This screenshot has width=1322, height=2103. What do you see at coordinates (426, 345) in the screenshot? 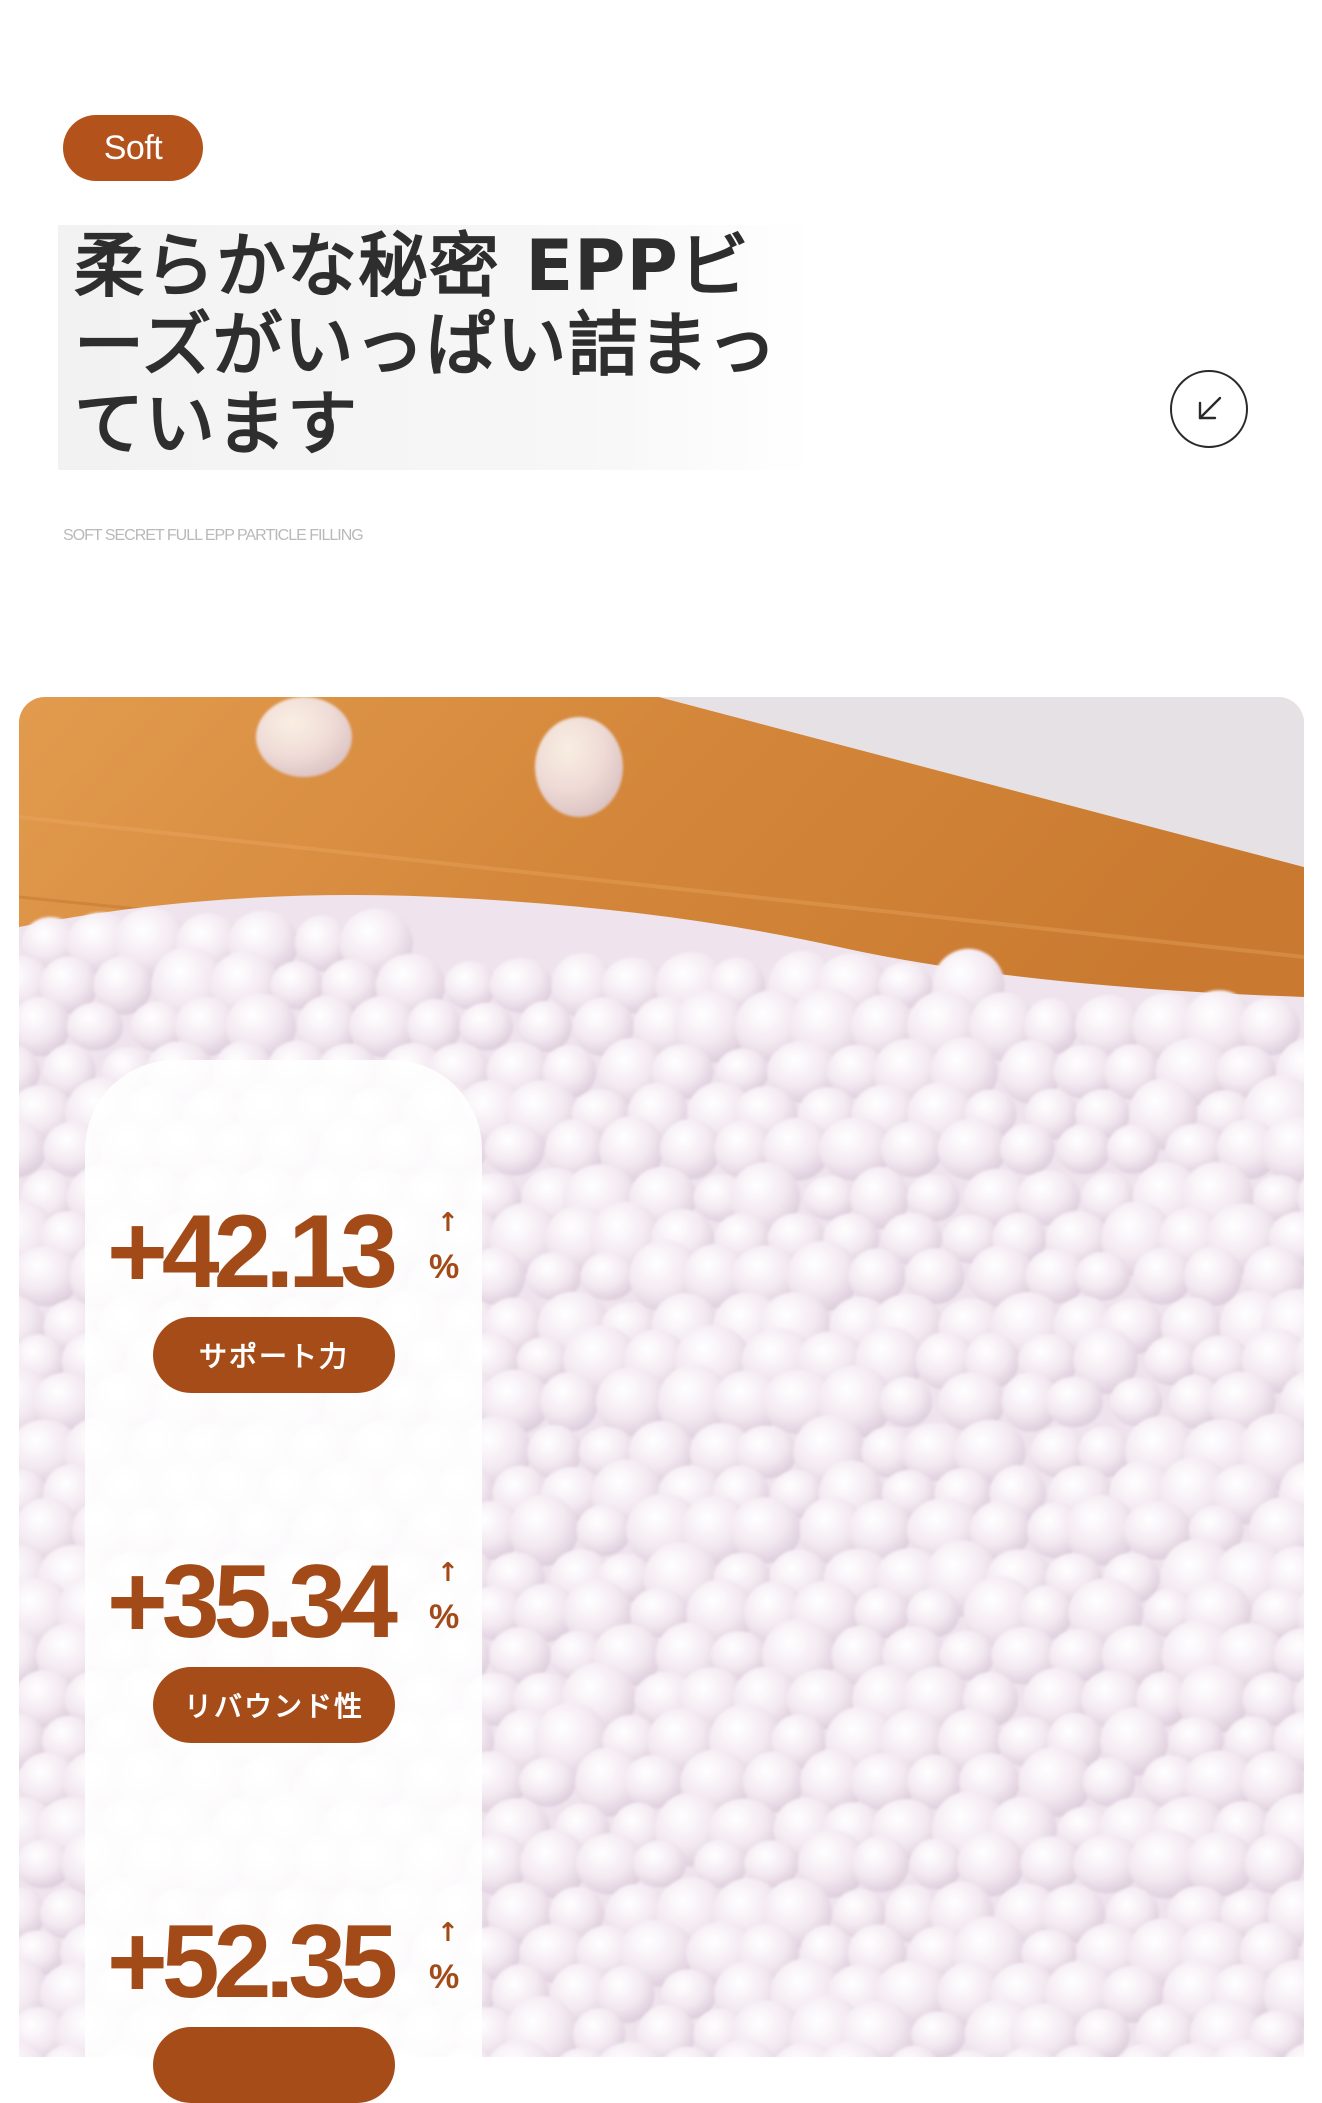
I see `page-title: 柔らかな秘密 EPPビーズがいっぱい詰まっています` at bounding box center [426, 345].